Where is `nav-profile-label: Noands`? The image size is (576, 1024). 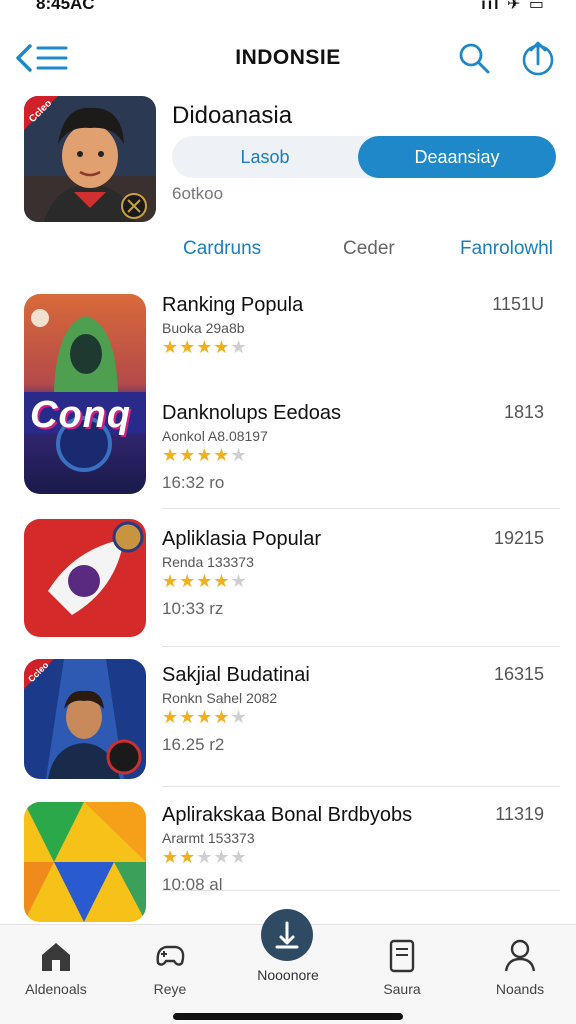
nav-profile-label: Noands is located at coordinates (520, 989).